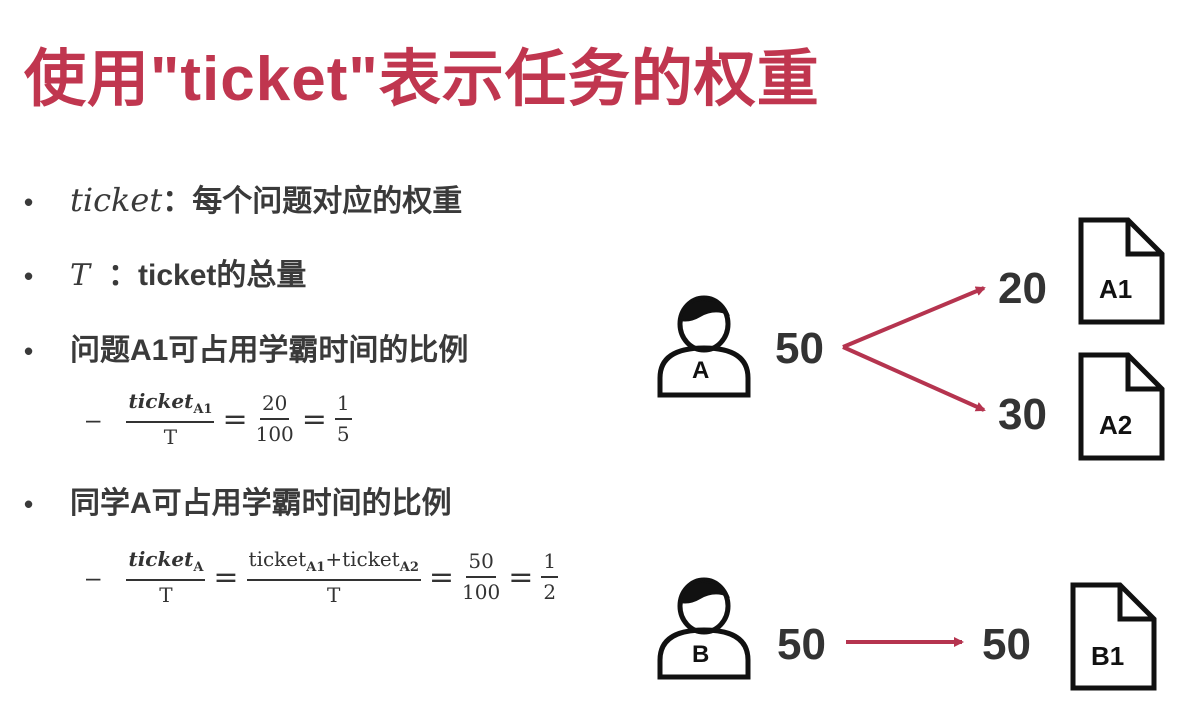  I want to click on document-a1-icon, so click(1121, 271).